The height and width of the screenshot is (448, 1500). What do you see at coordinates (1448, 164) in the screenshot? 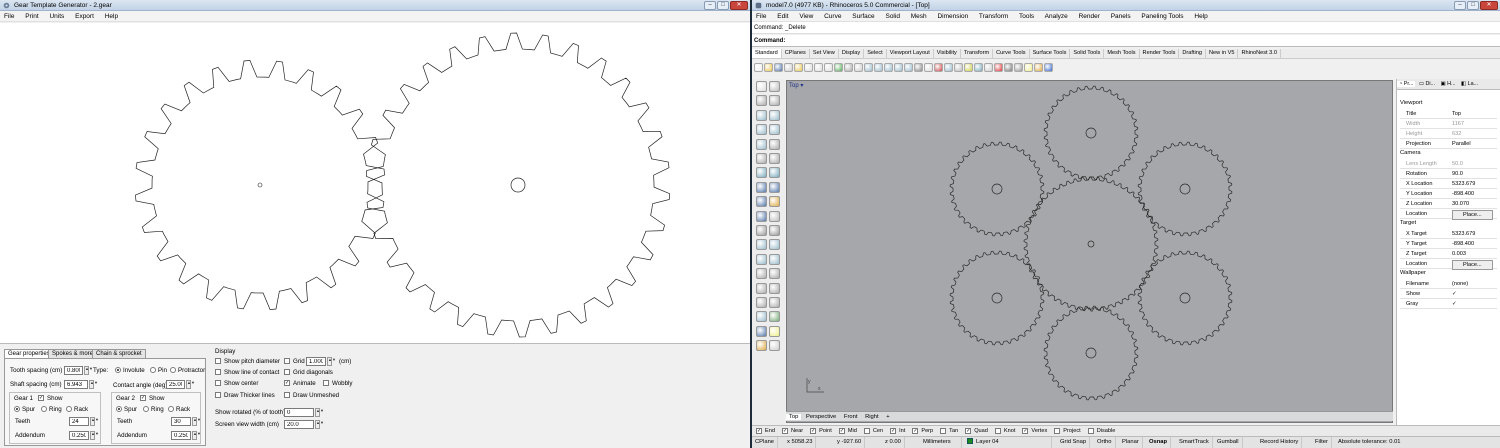
I see `property-row-camera-lens-length: Lens Length 50.0` at bounding box center [1448, 164].